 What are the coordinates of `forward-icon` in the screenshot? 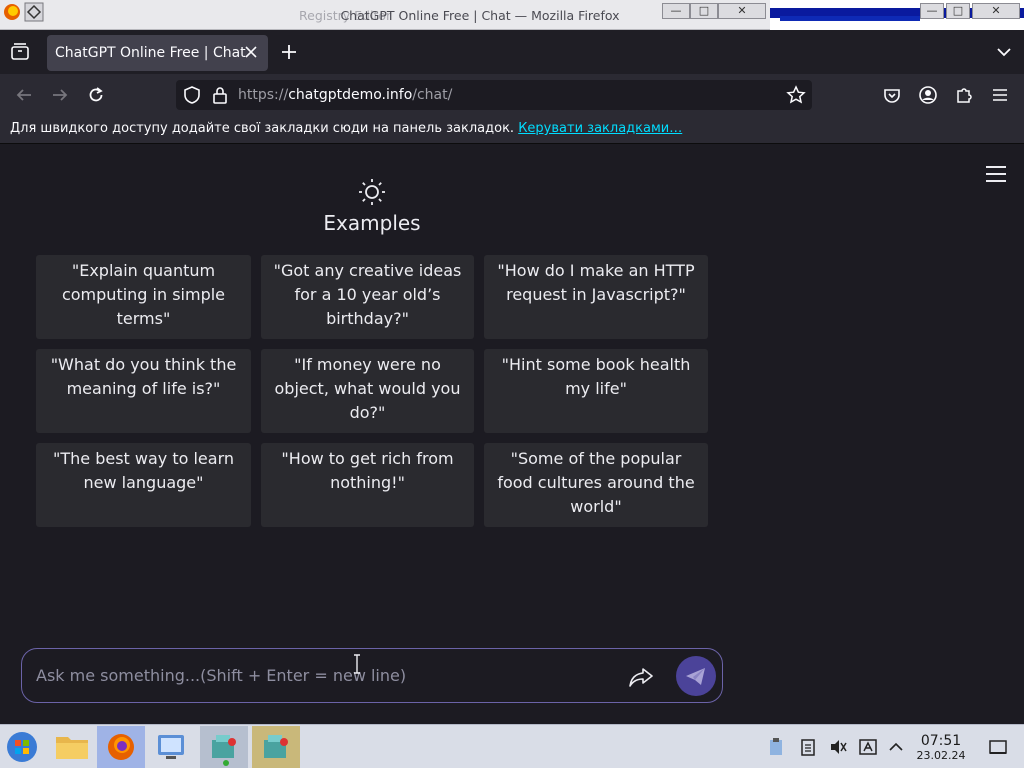 It's located at (60, 95).